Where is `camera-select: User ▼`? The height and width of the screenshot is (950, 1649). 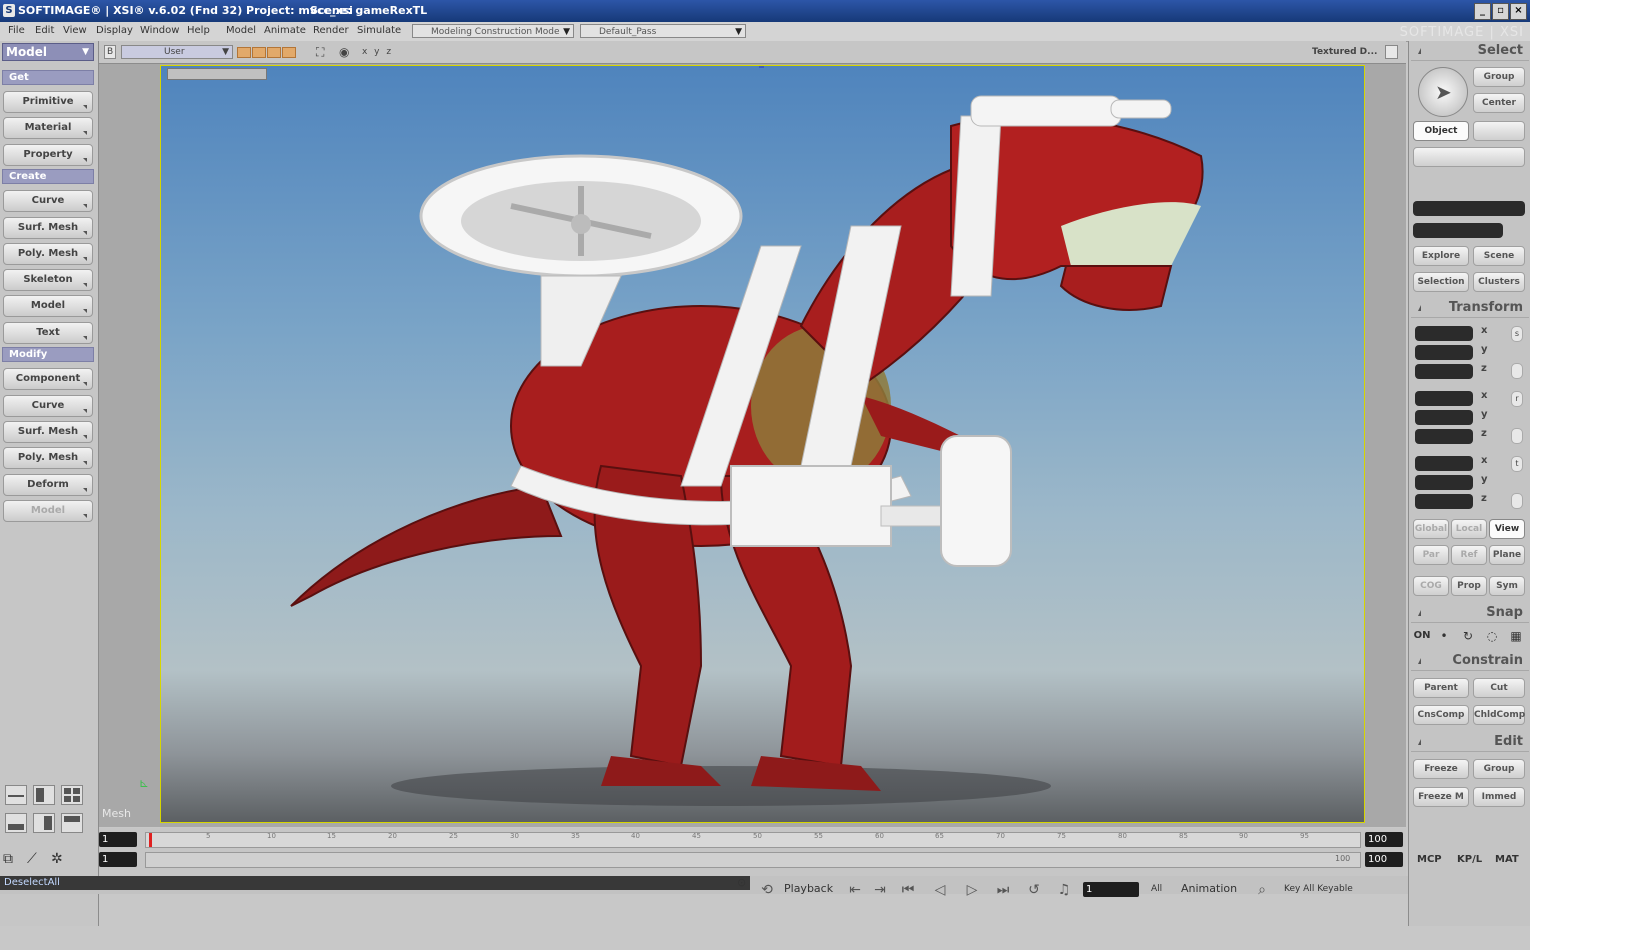
camera-select: User ▼ is located at coordinates (177, 52).